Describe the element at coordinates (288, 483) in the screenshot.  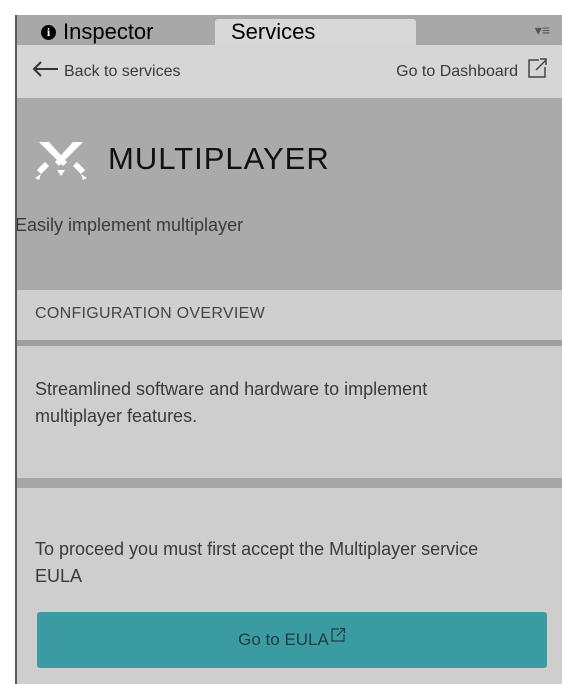
I see `divider` at that location.